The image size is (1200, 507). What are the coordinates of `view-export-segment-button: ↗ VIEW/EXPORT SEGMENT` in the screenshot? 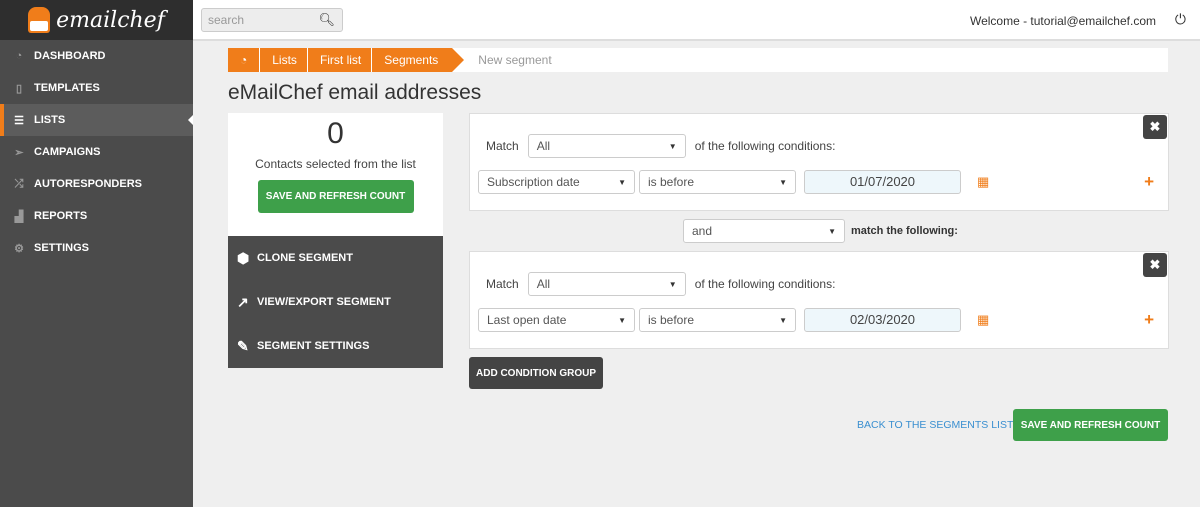 It's located at (335, 302).